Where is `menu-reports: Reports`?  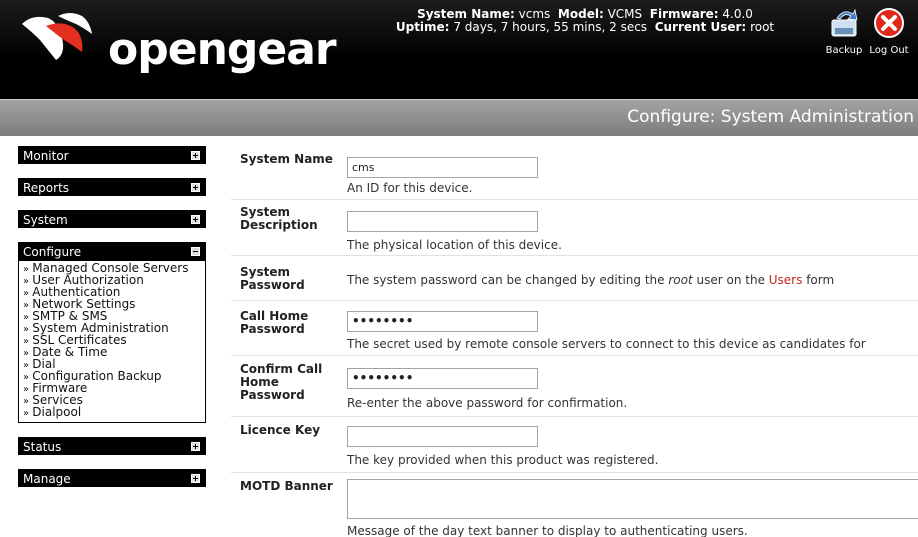 menu-reports: Reports is located at coordinates (112, 187).